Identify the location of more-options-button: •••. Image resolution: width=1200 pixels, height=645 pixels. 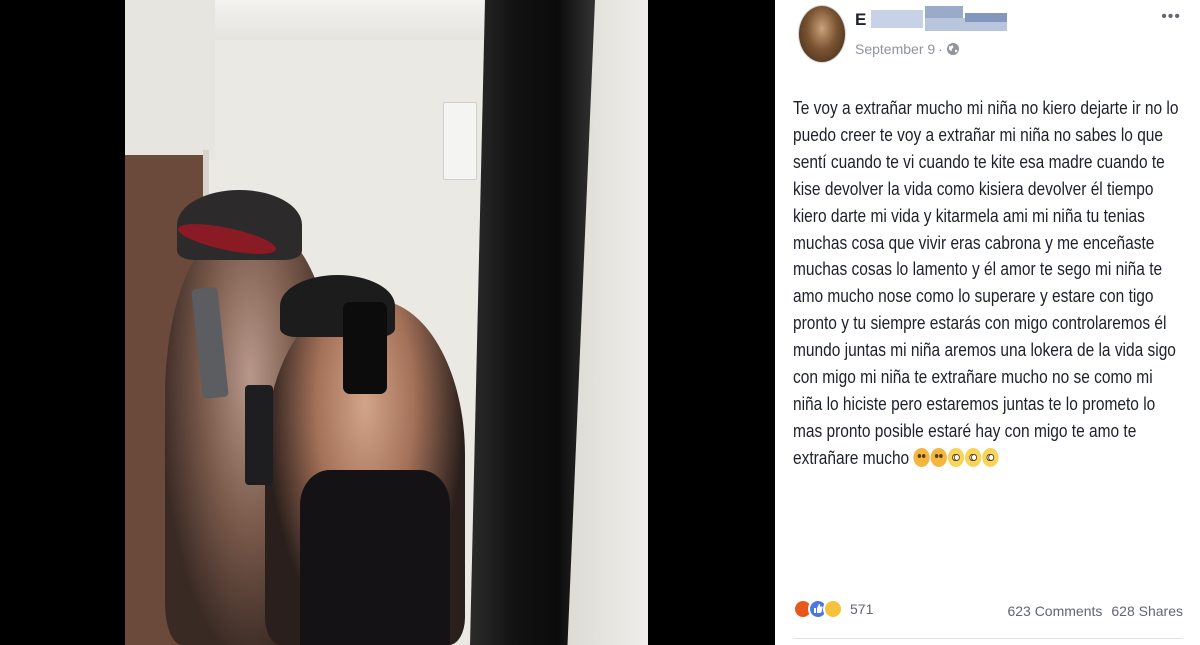
(1171, 17).